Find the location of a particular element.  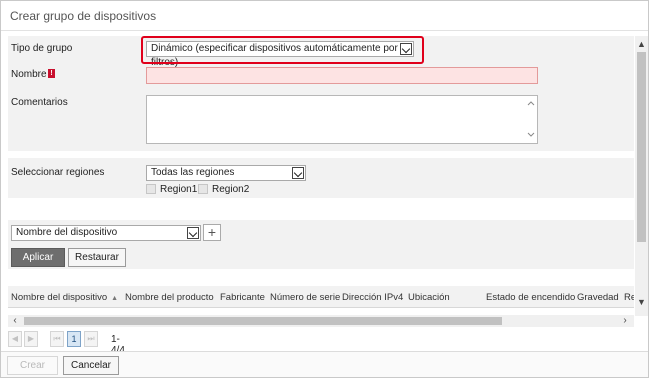

vertical-scrollbar: ▲ ▼ is located at coordinates (641, 176).